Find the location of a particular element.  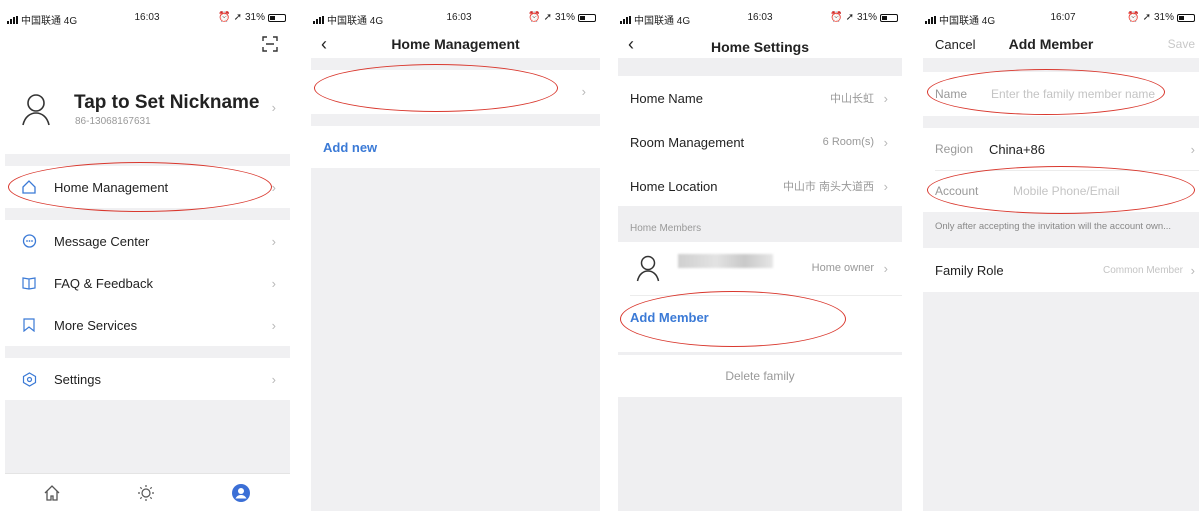

home-list-item: › is located at coordinates (455, 92).